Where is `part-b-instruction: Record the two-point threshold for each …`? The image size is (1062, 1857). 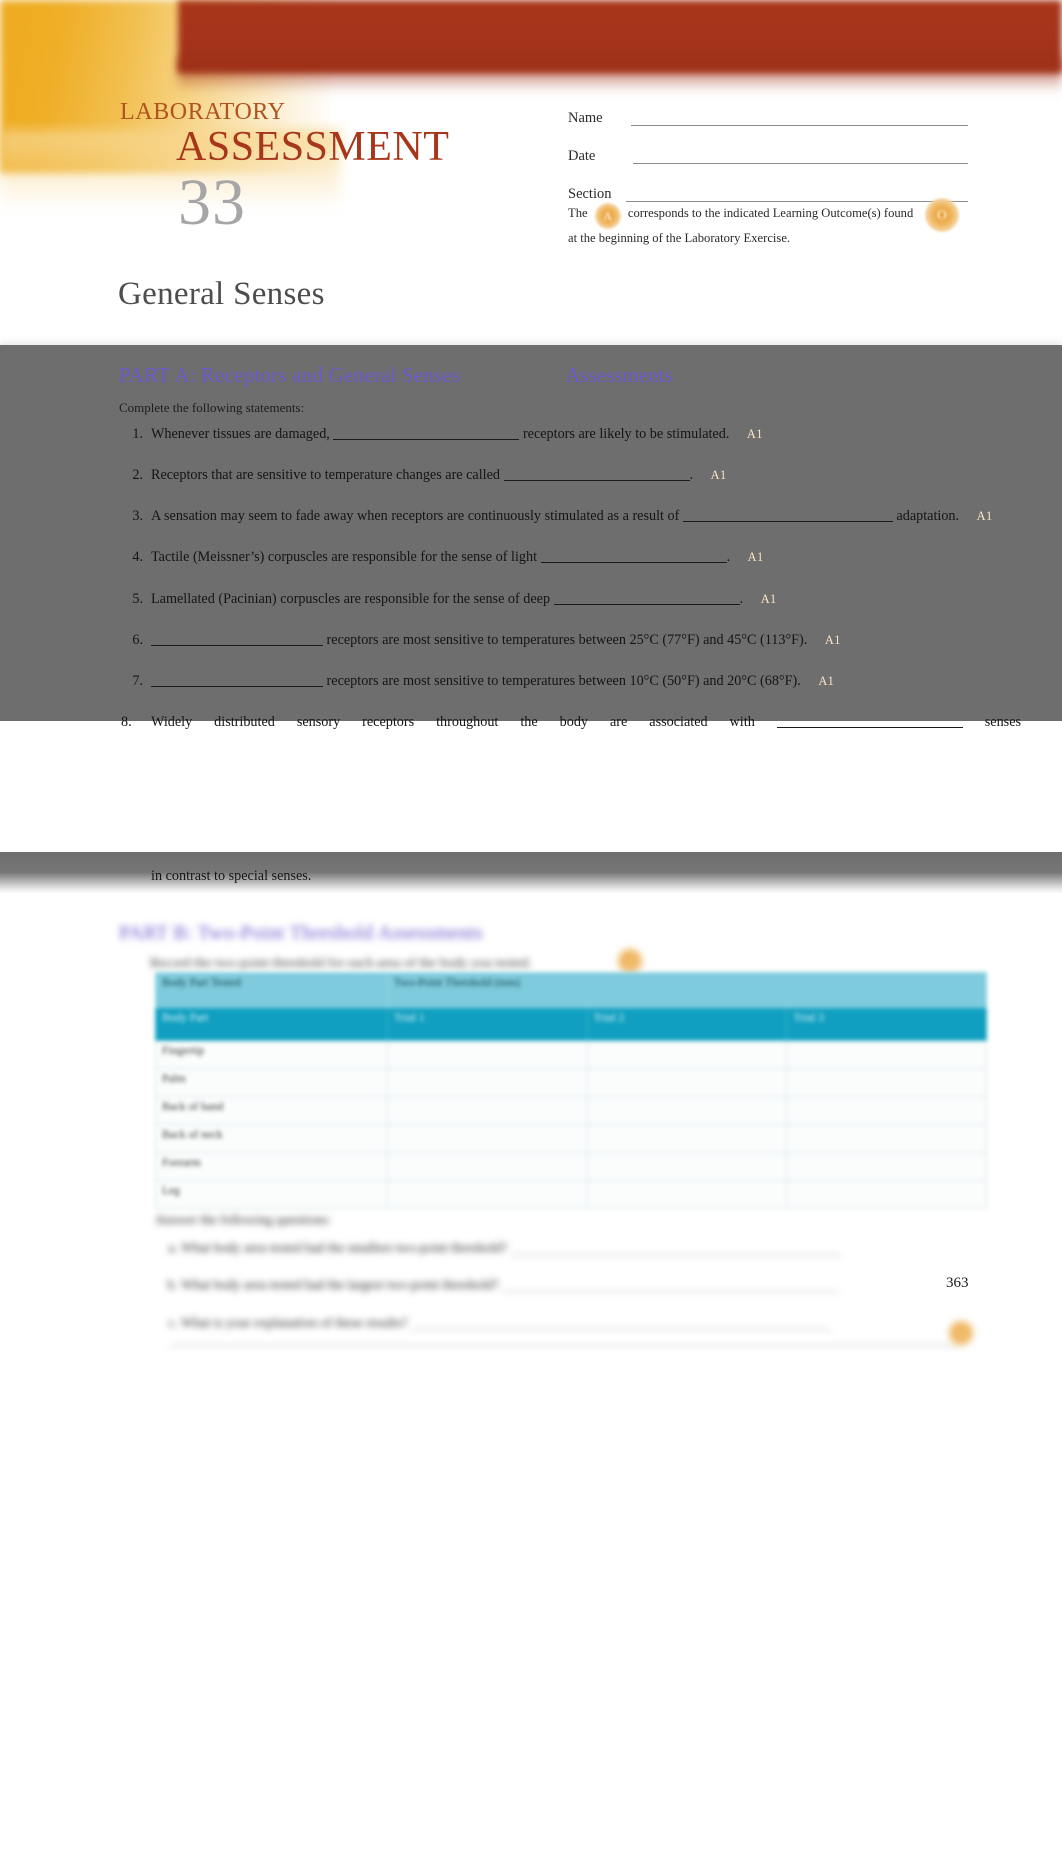
part-b-instruction: Record the two-point threshold for each … is located at coordinates (341, 963).